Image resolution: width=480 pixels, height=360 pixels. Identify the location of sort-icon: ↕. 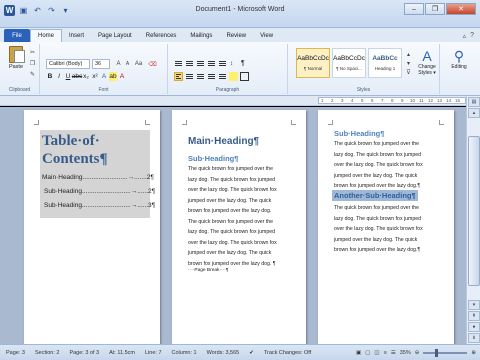
(233, 63).